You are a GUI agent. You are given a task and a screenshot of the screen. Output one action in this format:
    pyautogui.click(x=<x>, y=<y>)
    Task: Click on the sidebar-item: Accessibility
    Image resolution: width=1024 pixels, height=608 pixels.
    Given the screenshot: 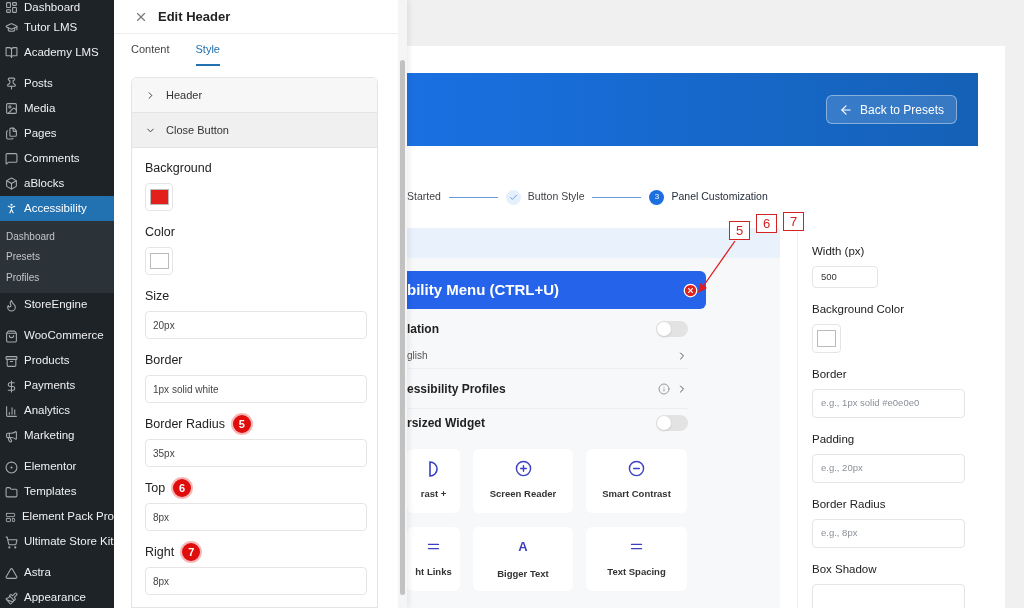 What is the action you would take?
    pyautogui.click(x=57, y=208)
    